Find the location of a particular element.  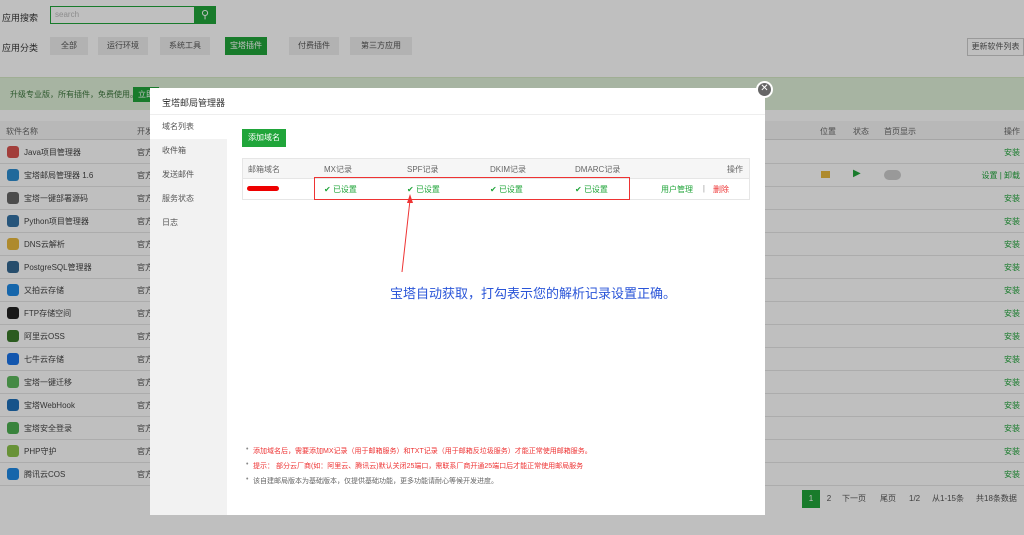

annotation-text: 宝塔自动获取，打勾表示您的解析记录设置正确。 is located at coordinates (533, 293).